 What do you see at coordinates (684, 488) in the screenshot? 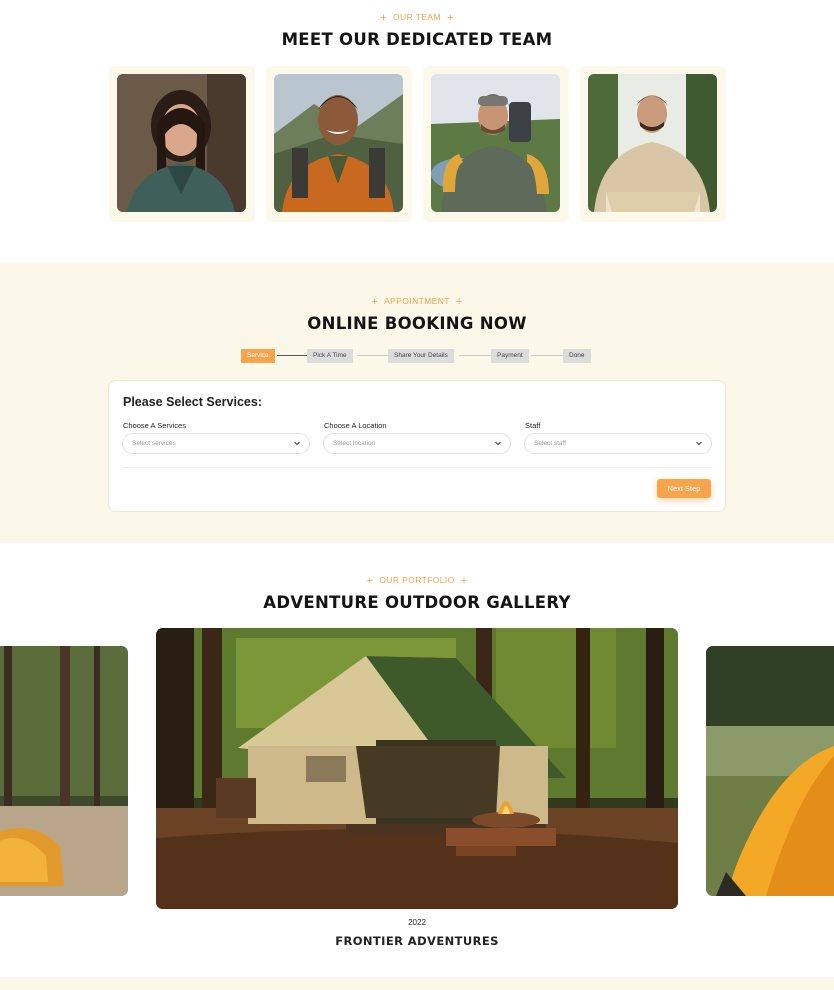
I see `next-step-button: Next Step` at bounding box center [684, 488].